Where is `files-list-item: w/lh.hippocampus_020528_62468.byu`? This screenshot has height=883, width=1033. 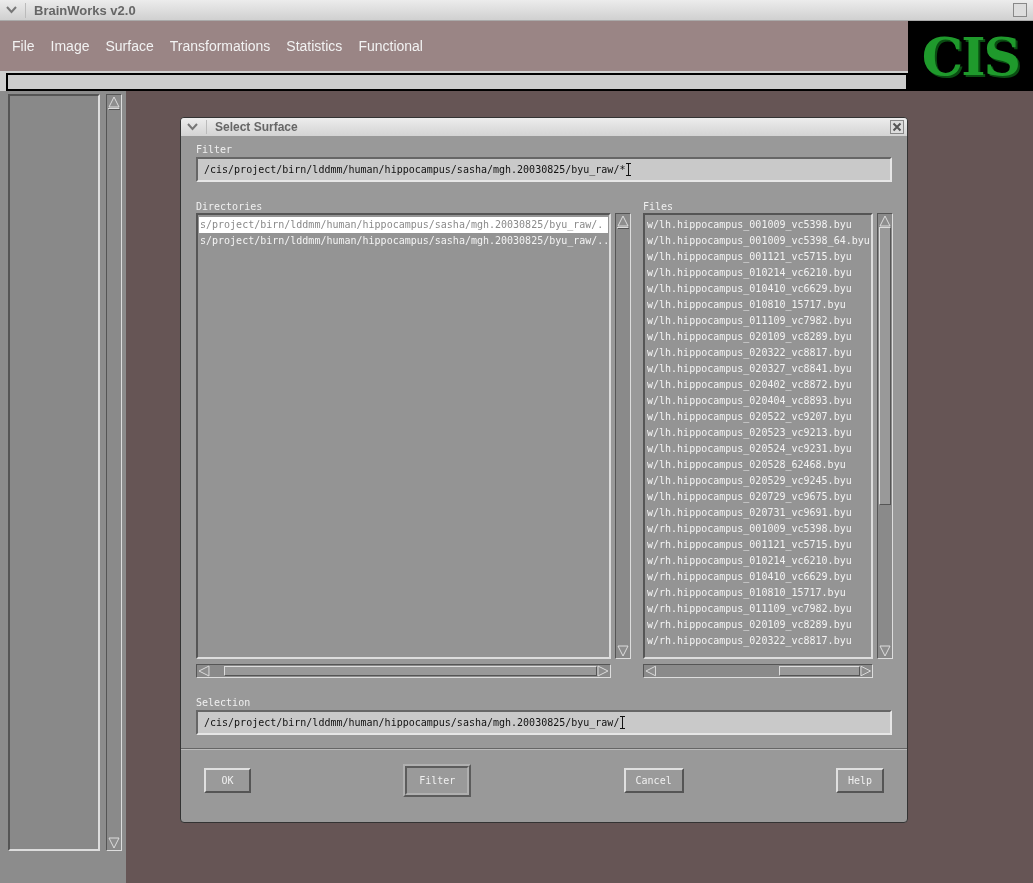 files-list-item: w/lh.hippocampus_020528_62468.byu is located at coordinates (758, 465).